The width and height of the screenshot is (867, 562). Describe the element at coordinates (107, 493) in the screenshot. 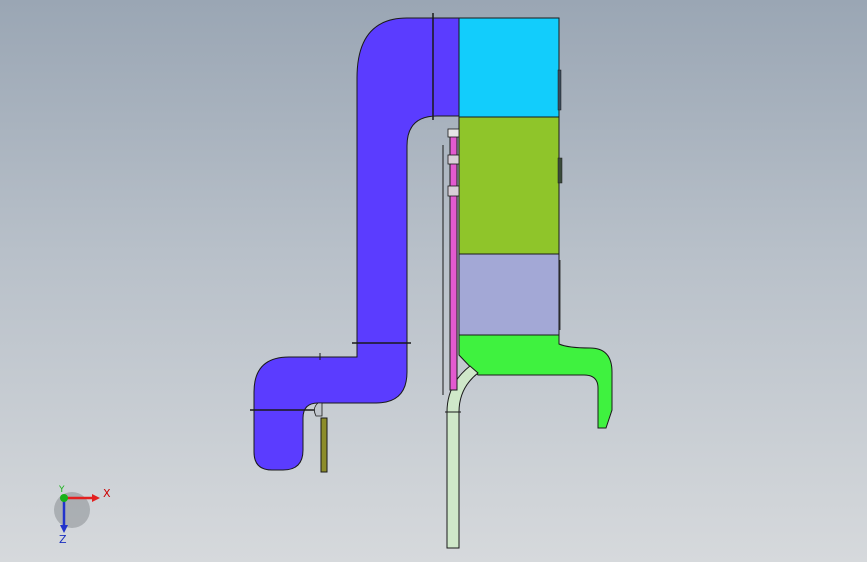

I see `triad-x-label: X` at that location.